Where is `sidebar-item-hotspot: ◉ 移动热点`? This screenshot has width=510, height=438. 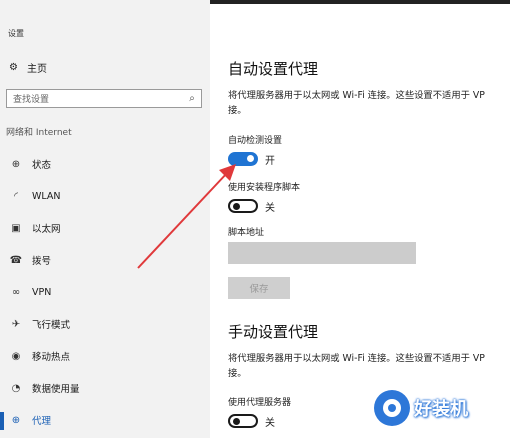 sidebar-item-hotspot: ◉ 移动热点 is located at coordinates (39, 356).